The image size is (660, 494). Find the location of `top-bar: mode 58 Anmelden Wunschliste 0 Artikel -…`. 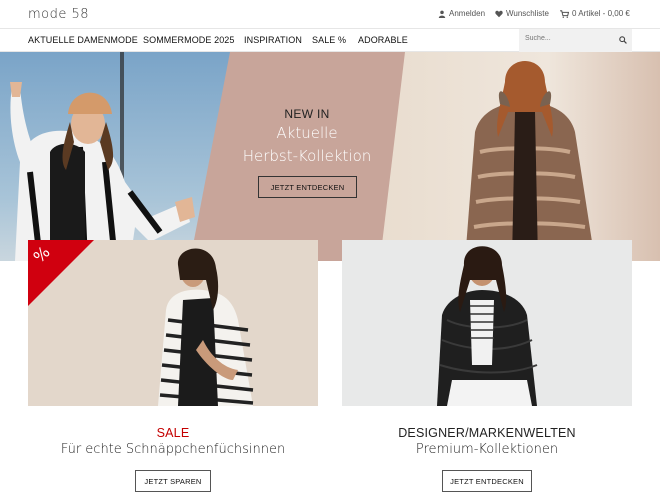

top-bar: mode 58 Anmelden Wunschliste 0 Artikel -… is located at coordinates (330, 14).